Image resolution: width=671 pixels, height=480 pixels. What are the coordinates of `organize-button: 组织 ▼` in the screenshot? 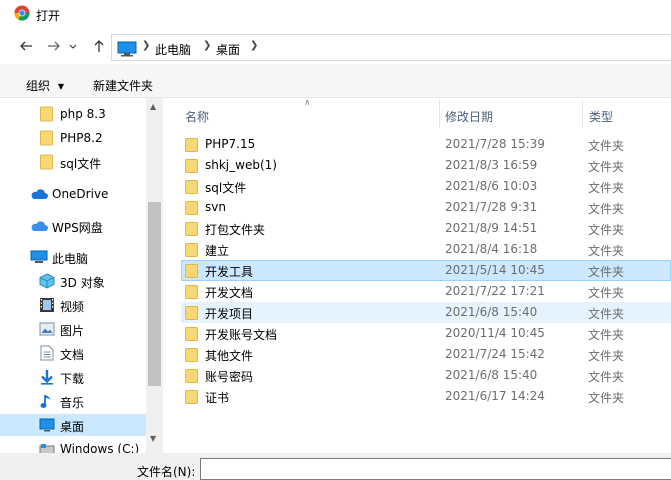 It's located at (45, 85).